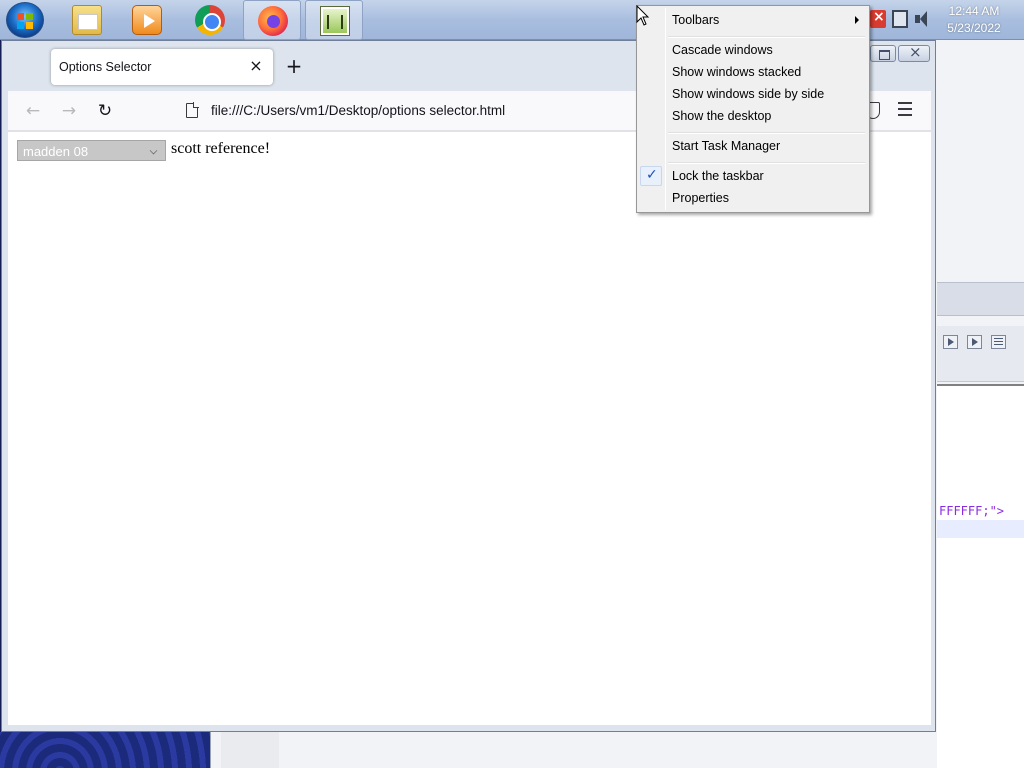 The image size is (1024, 768). Describe the element at coordinates (722, 116) in the screenshot. I see `menu-item-label: Show the desktop` at that location.